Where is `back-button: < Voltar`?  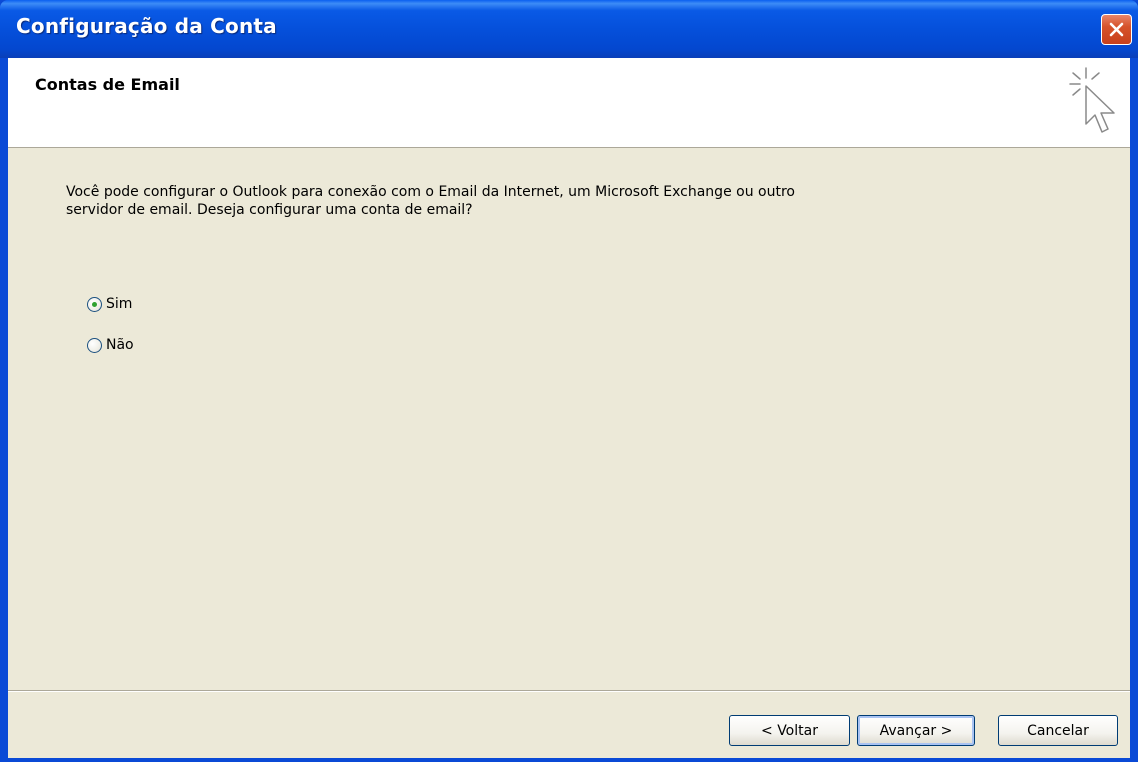
back-button: < Voltar is located at coordinates (789, 730).